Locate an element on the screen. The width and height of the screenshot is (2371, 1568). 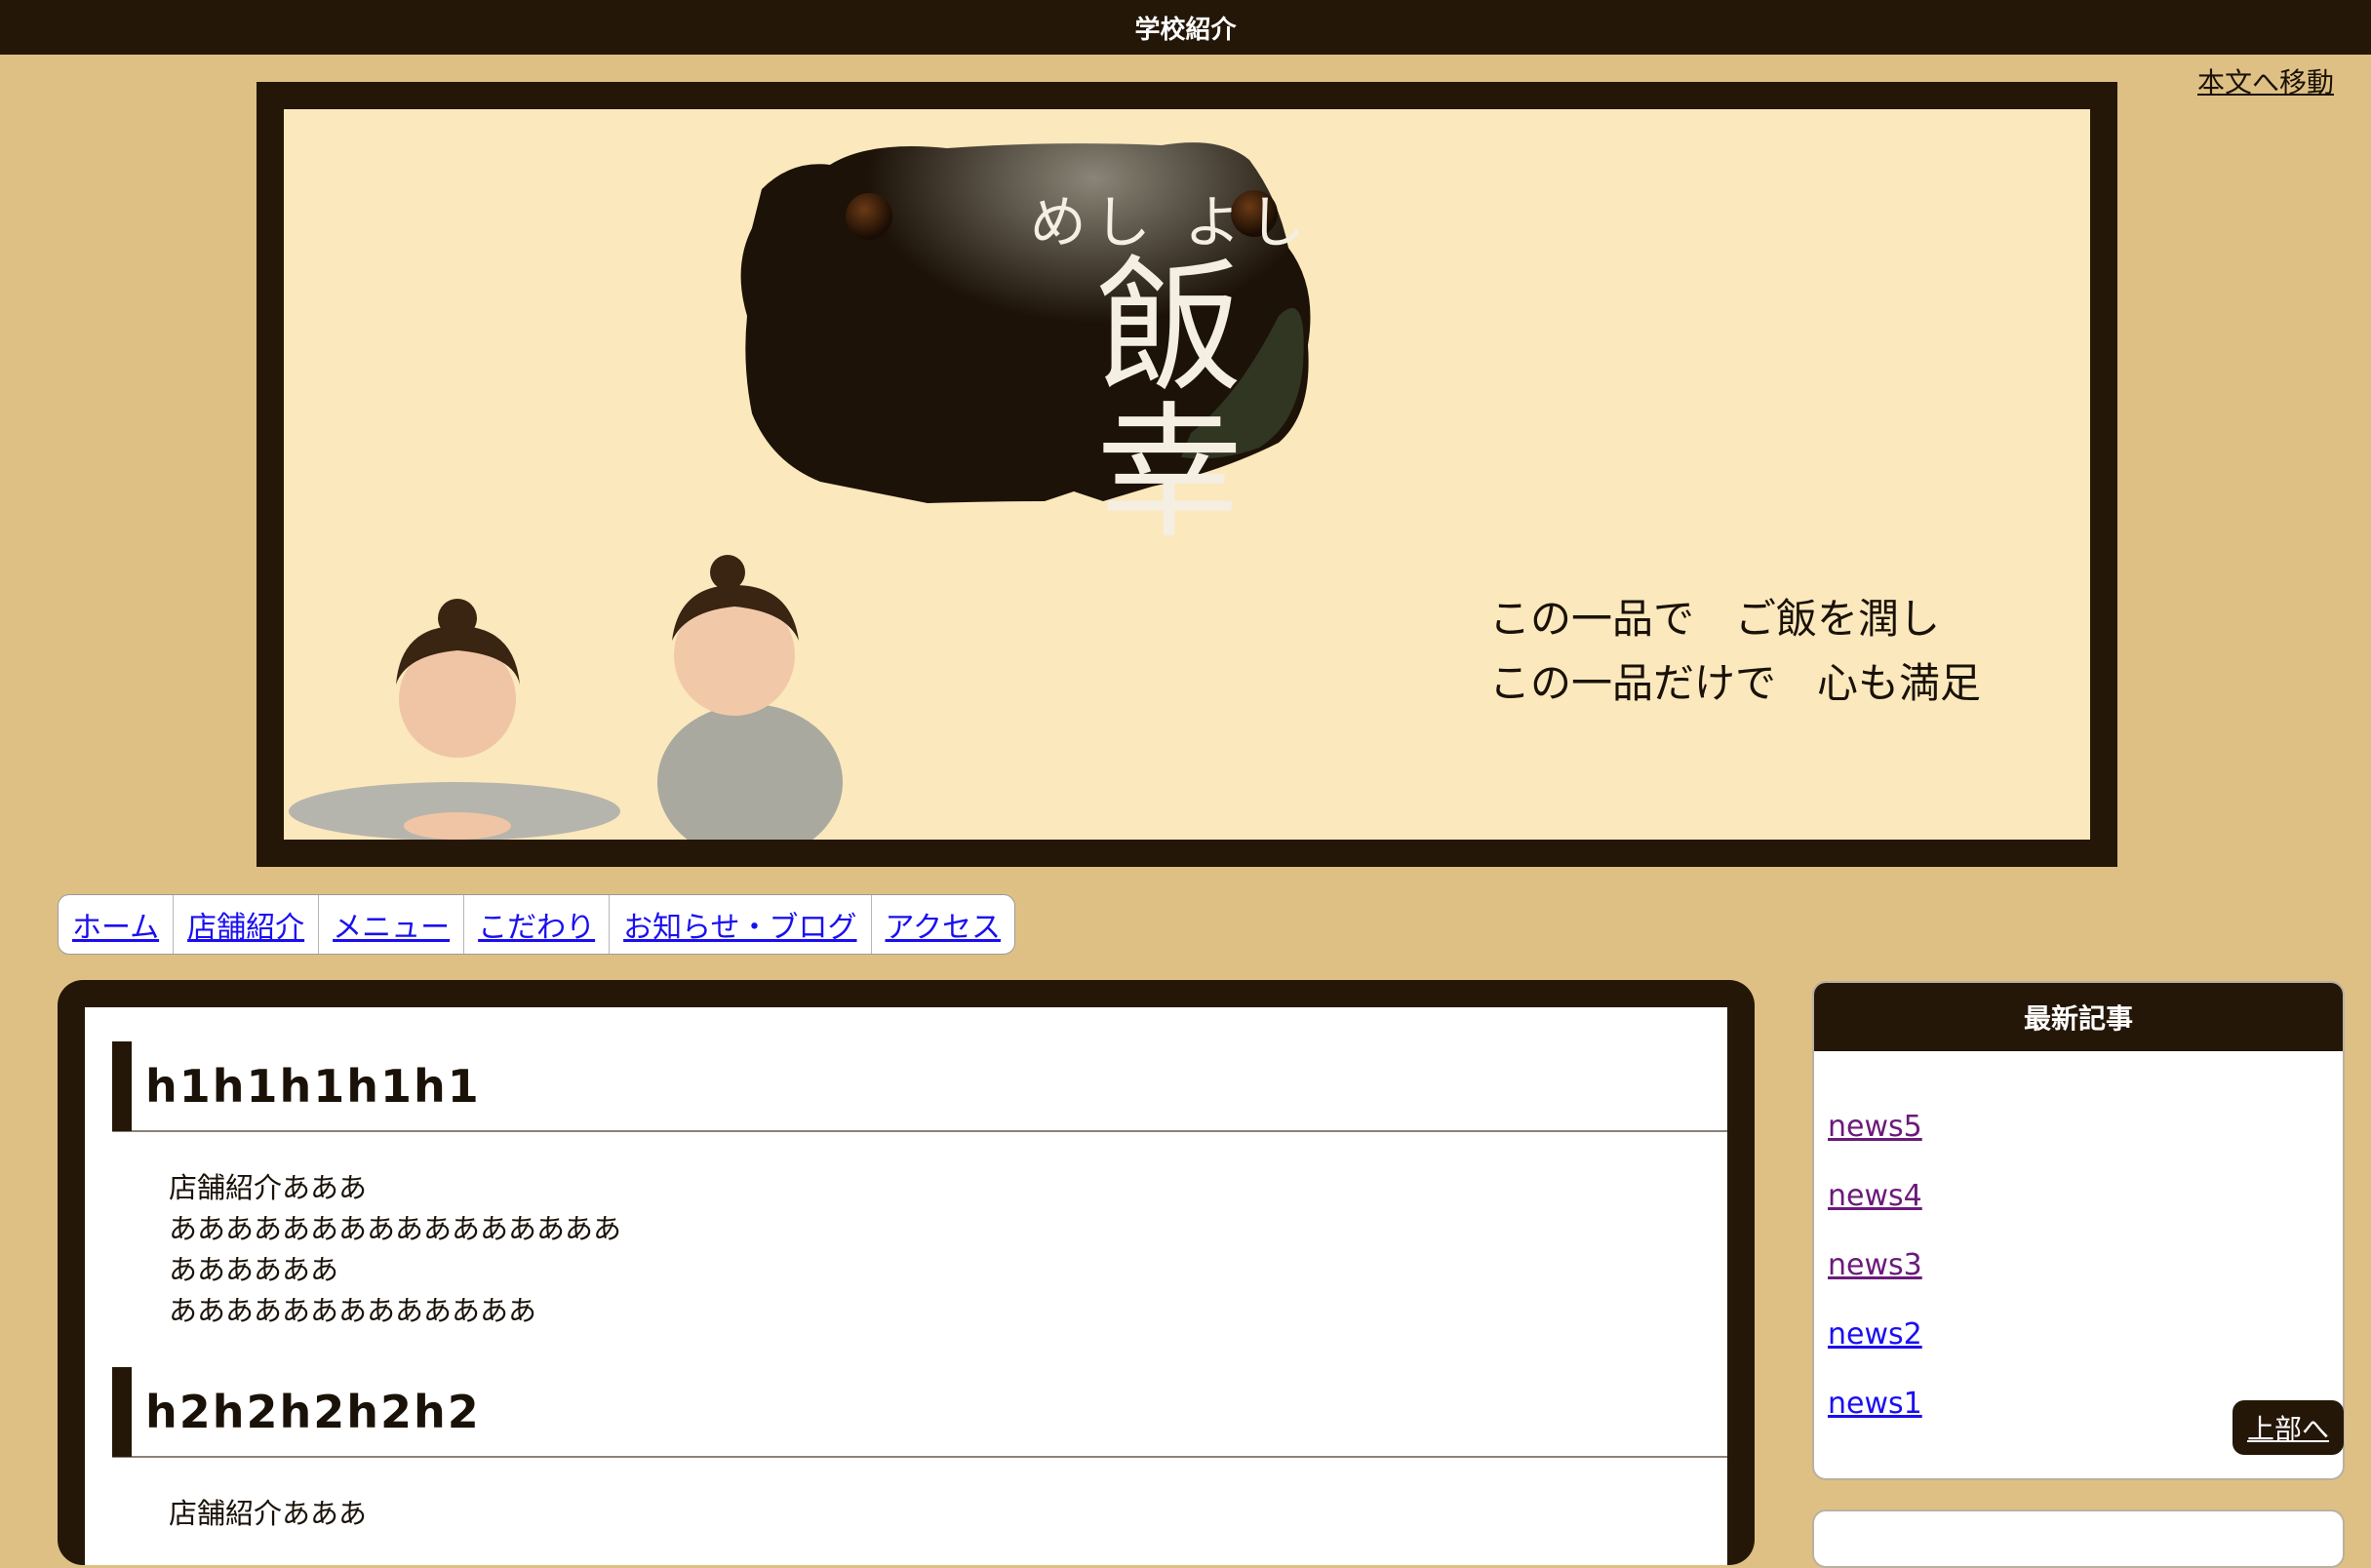
window-title-bar: 学校紹介 is located at coordinates (1185, 27).